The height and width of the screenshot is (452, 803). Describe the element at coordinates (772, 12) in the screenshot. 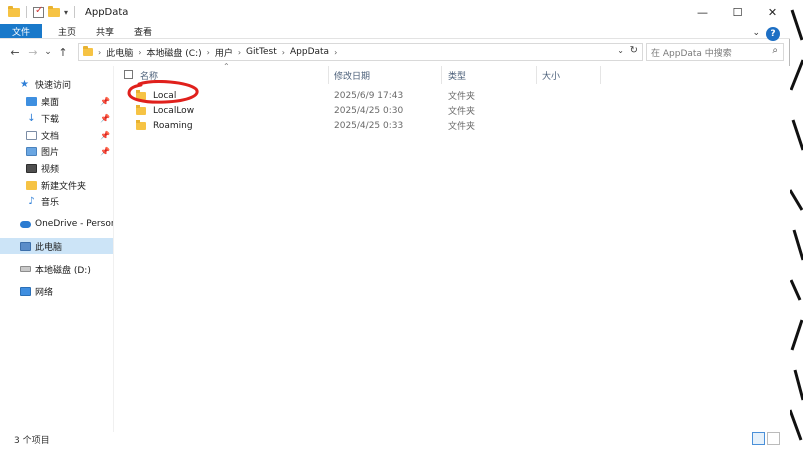

I see `close-button: ✕` at that location.